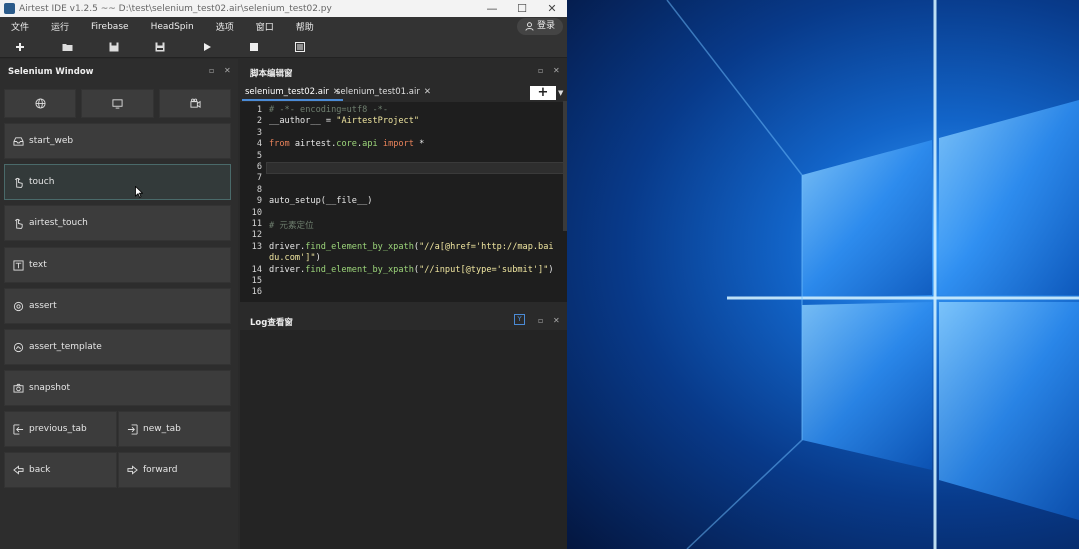 The height and width of the screenshot is (549, 1079). I want to click on save-button, so click(114, 47).